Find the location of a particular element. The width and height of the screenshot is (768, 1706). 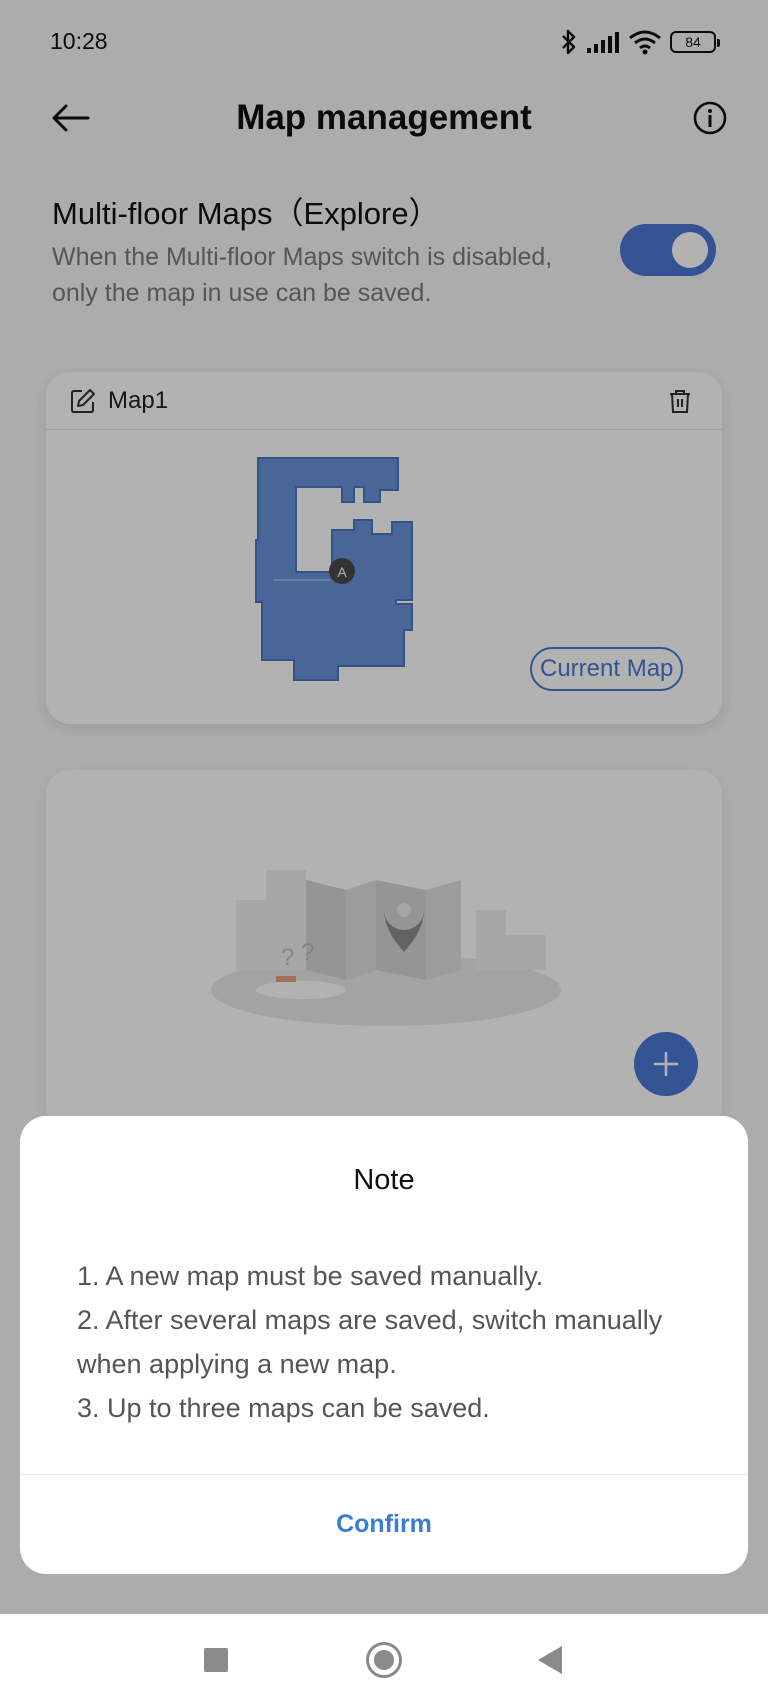

dialog-line: 3. Up to three maps can be saved. is located at coordinates (283, 1408).